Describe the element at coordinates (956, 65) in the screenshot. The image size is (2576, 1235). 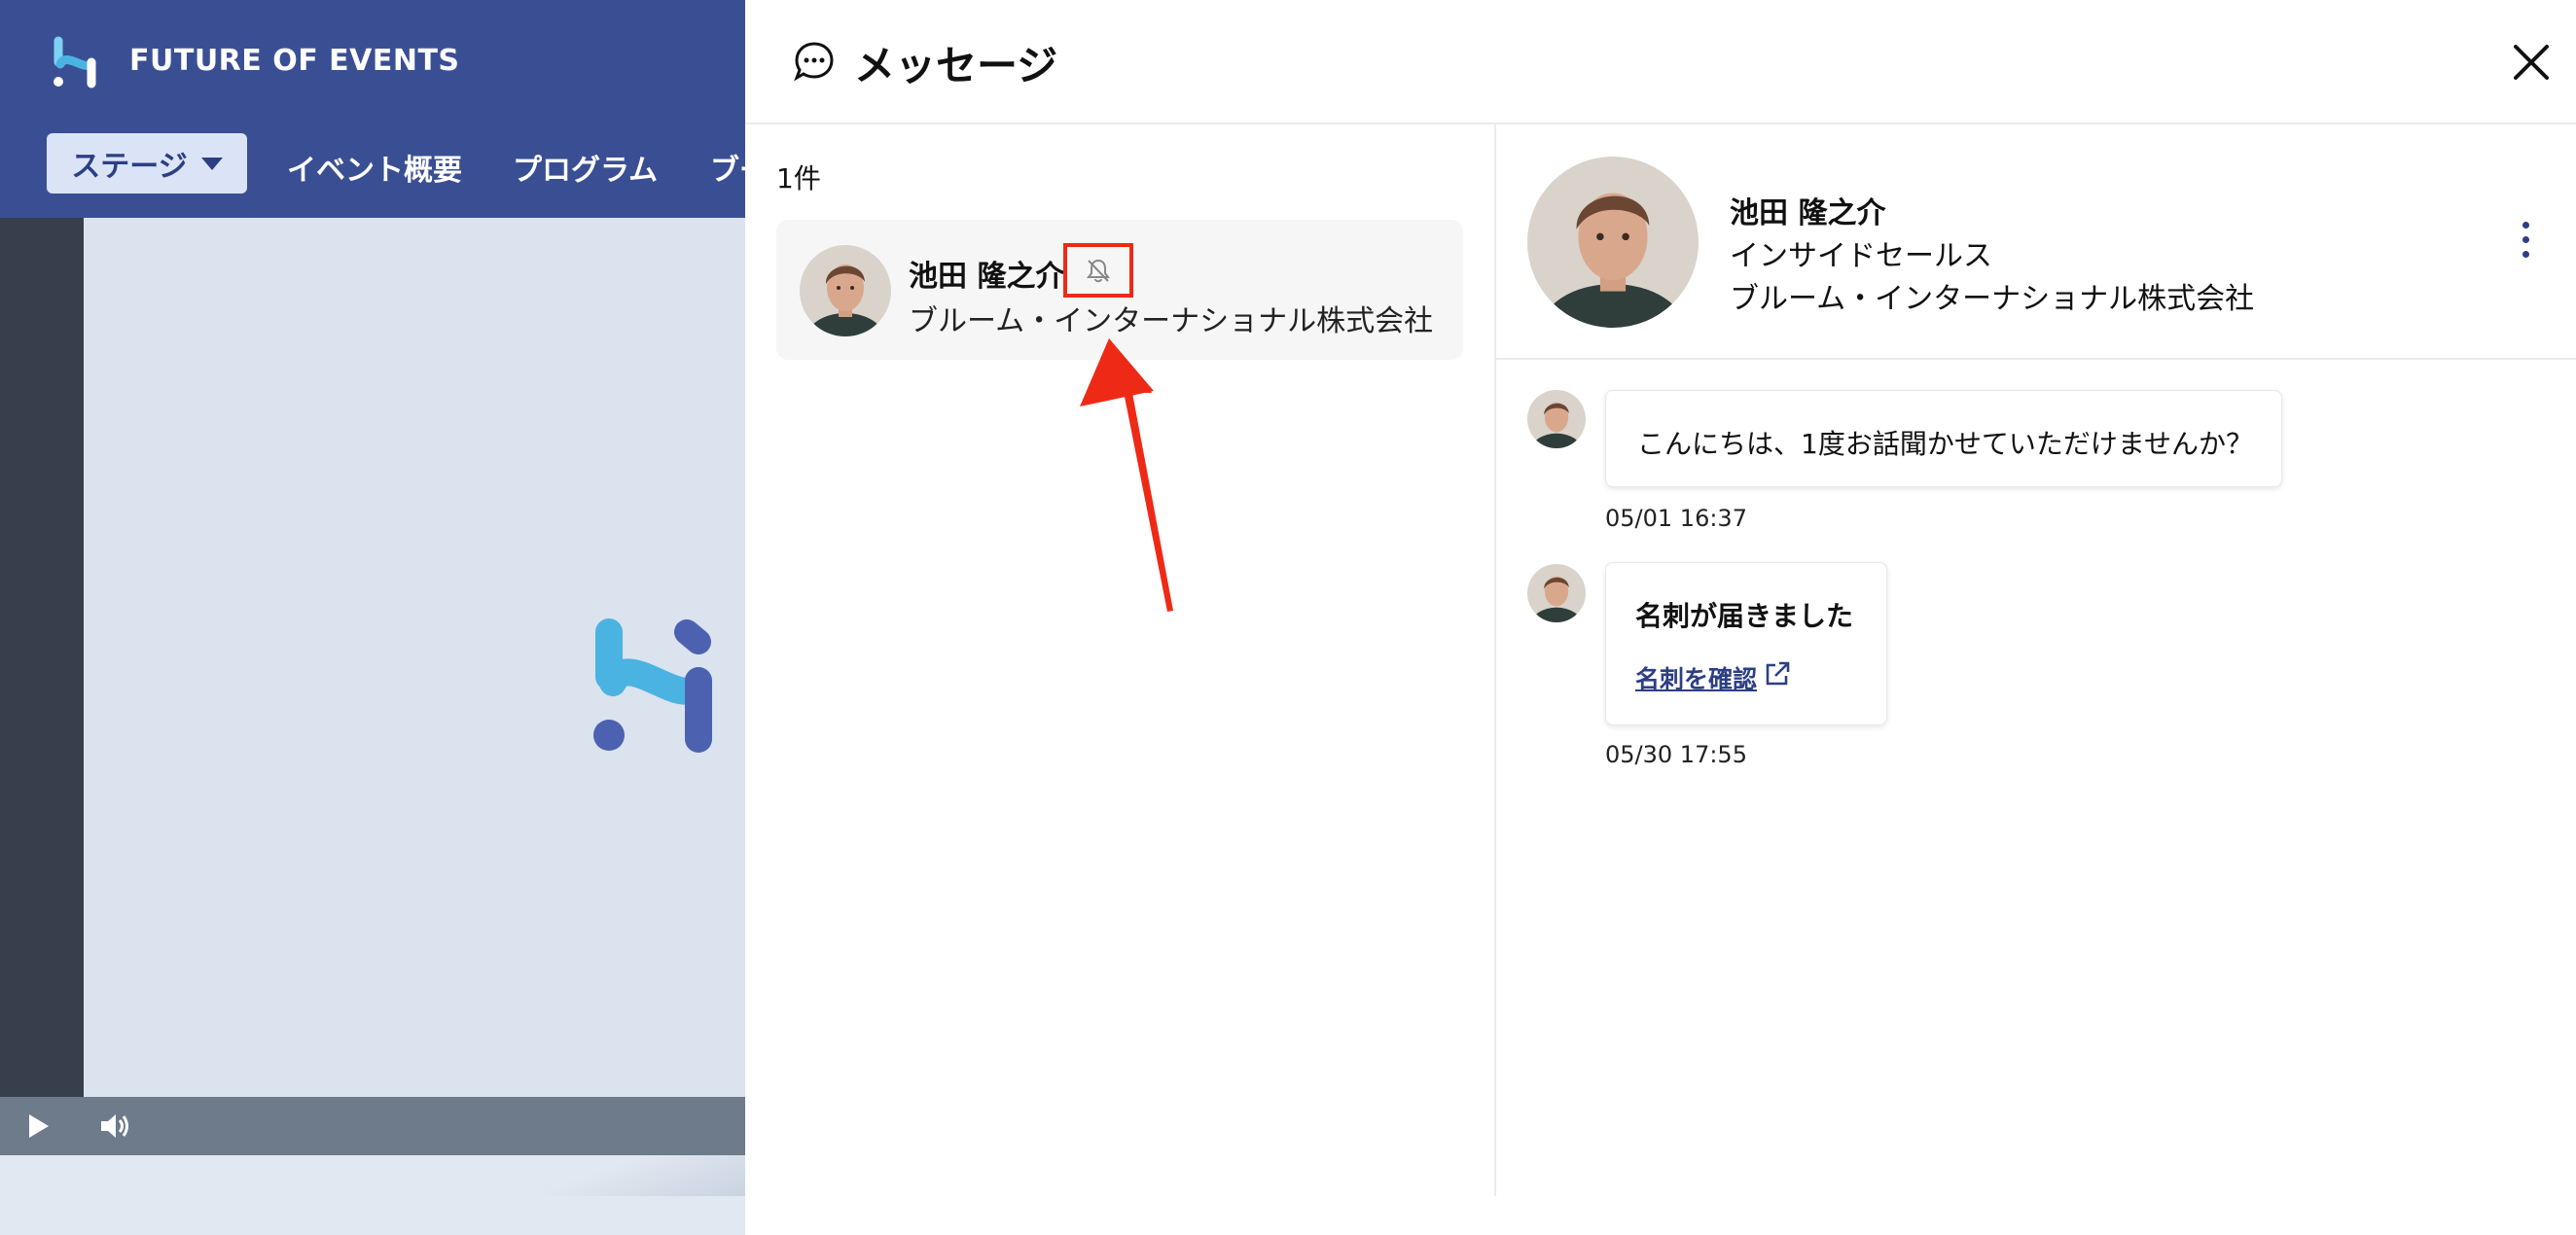
I see `drawer-title: メッセージ` at that location.